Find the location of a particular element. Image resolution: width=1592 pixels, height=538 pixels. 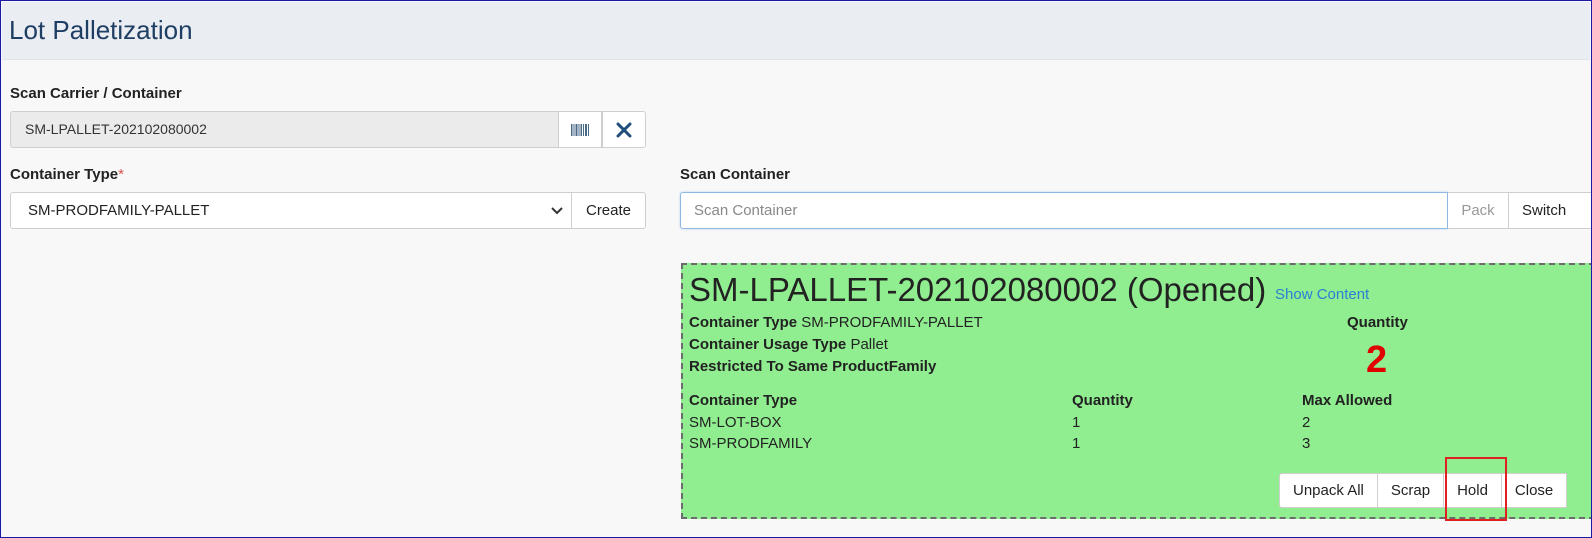

clear-carrier-button is located at coordinates (624, 129).